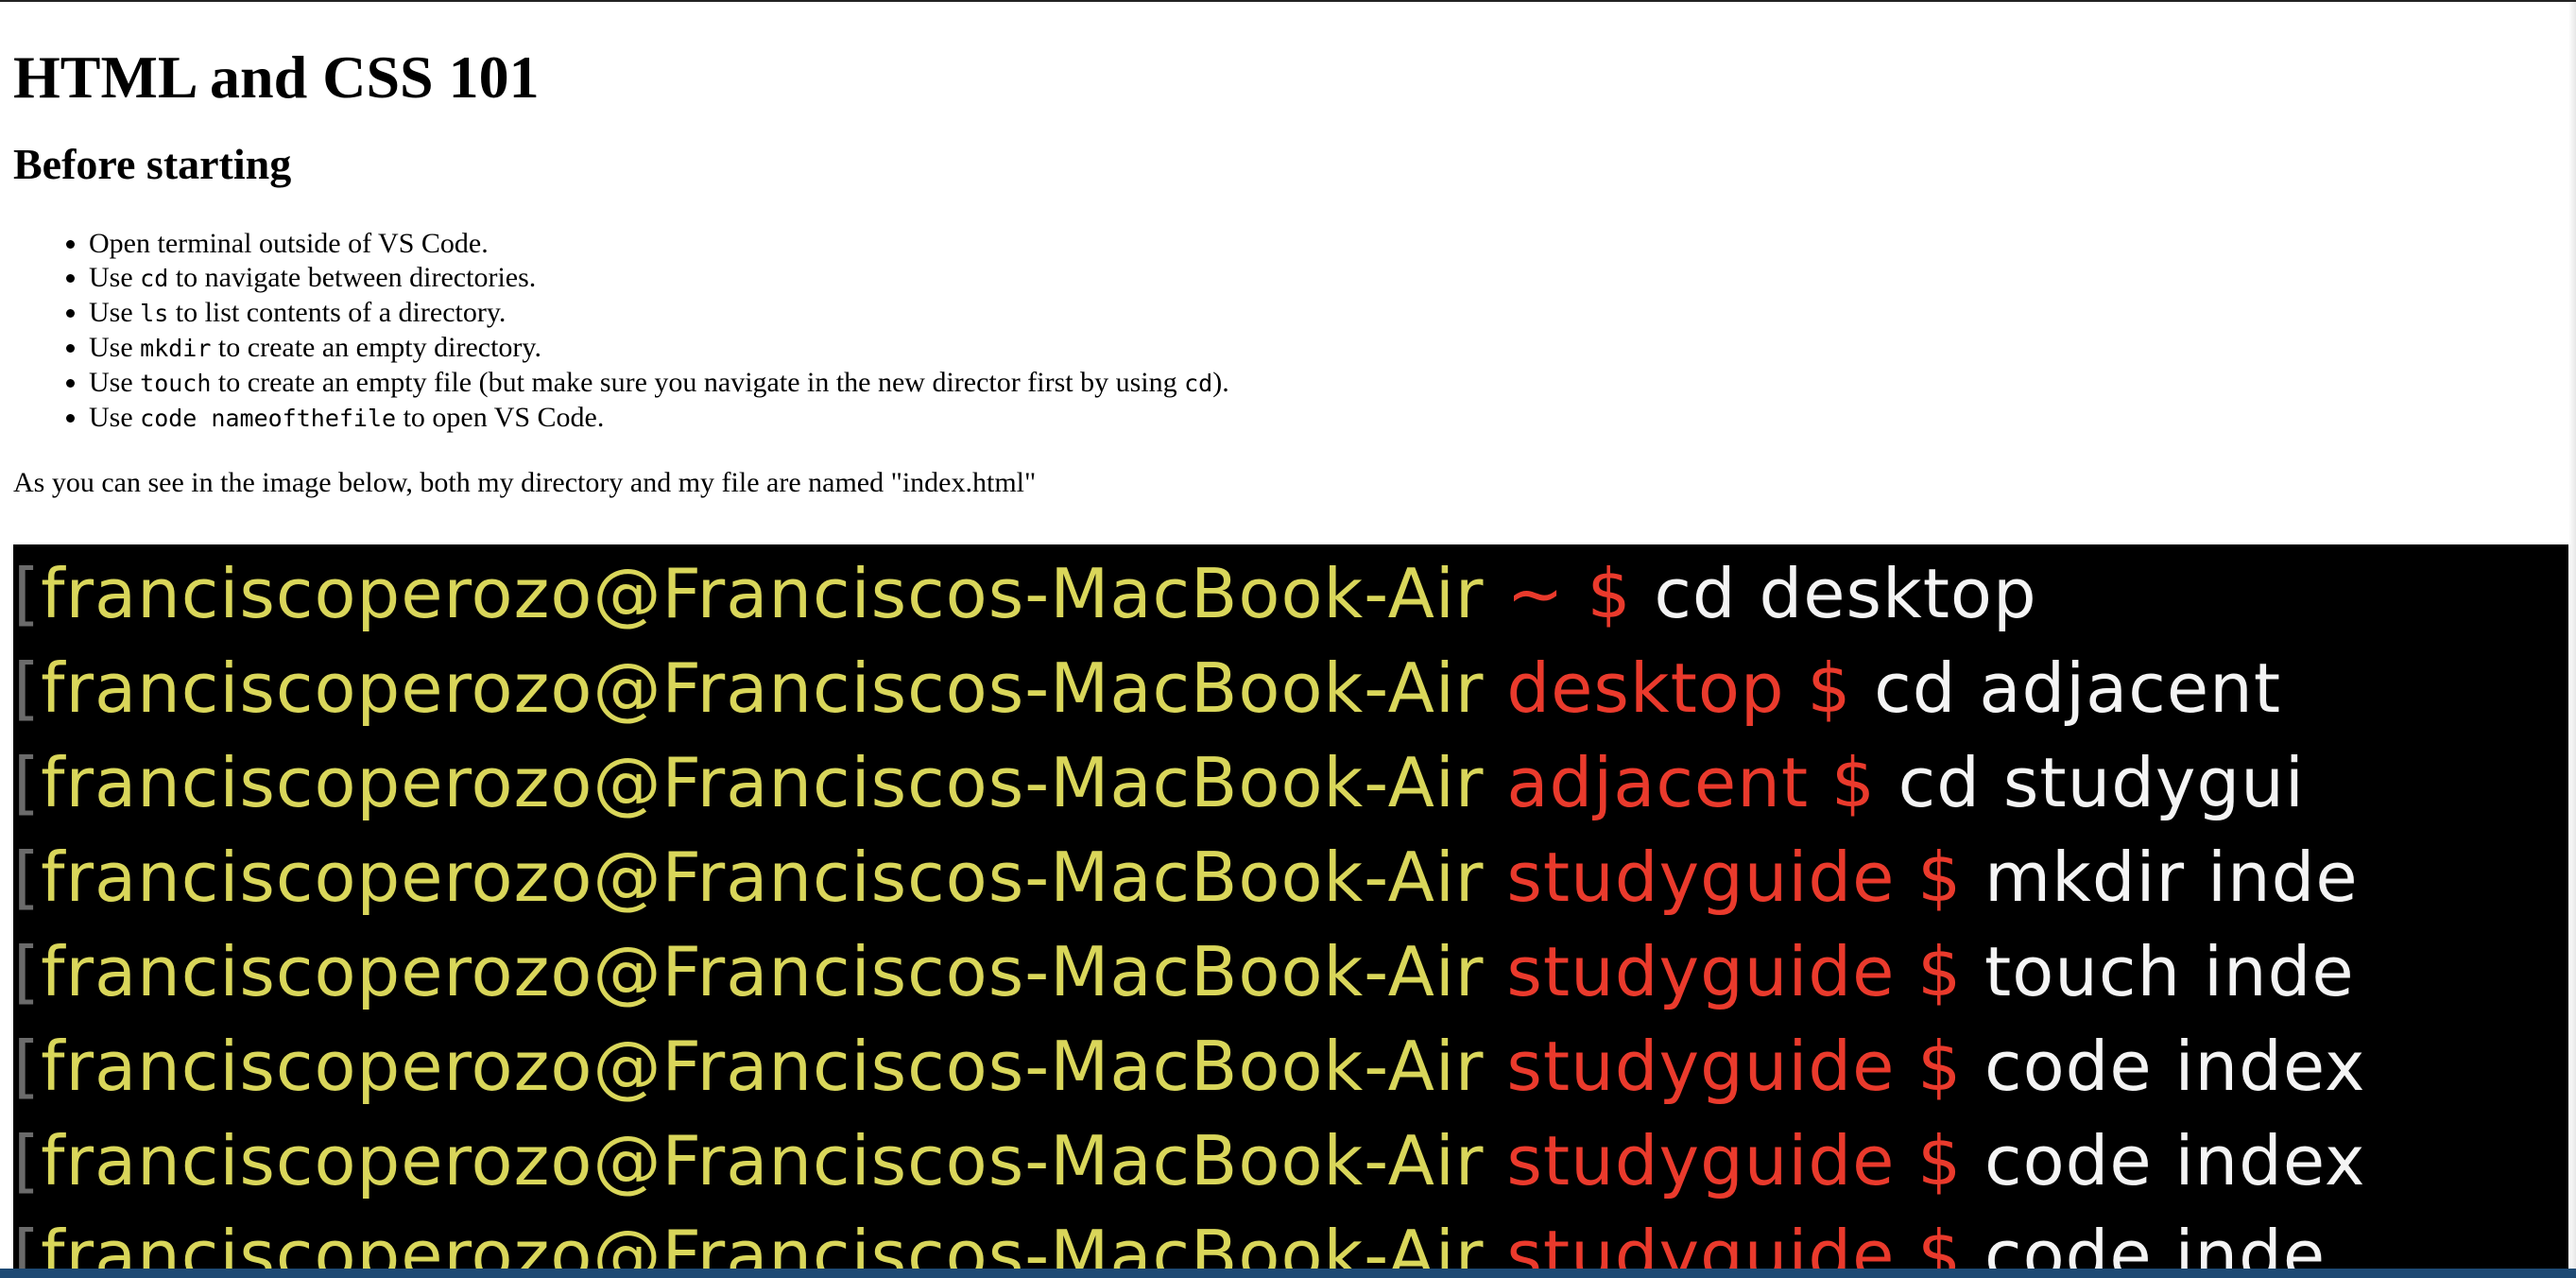  I want to click on section-title: Before starting, so click(152, 164).